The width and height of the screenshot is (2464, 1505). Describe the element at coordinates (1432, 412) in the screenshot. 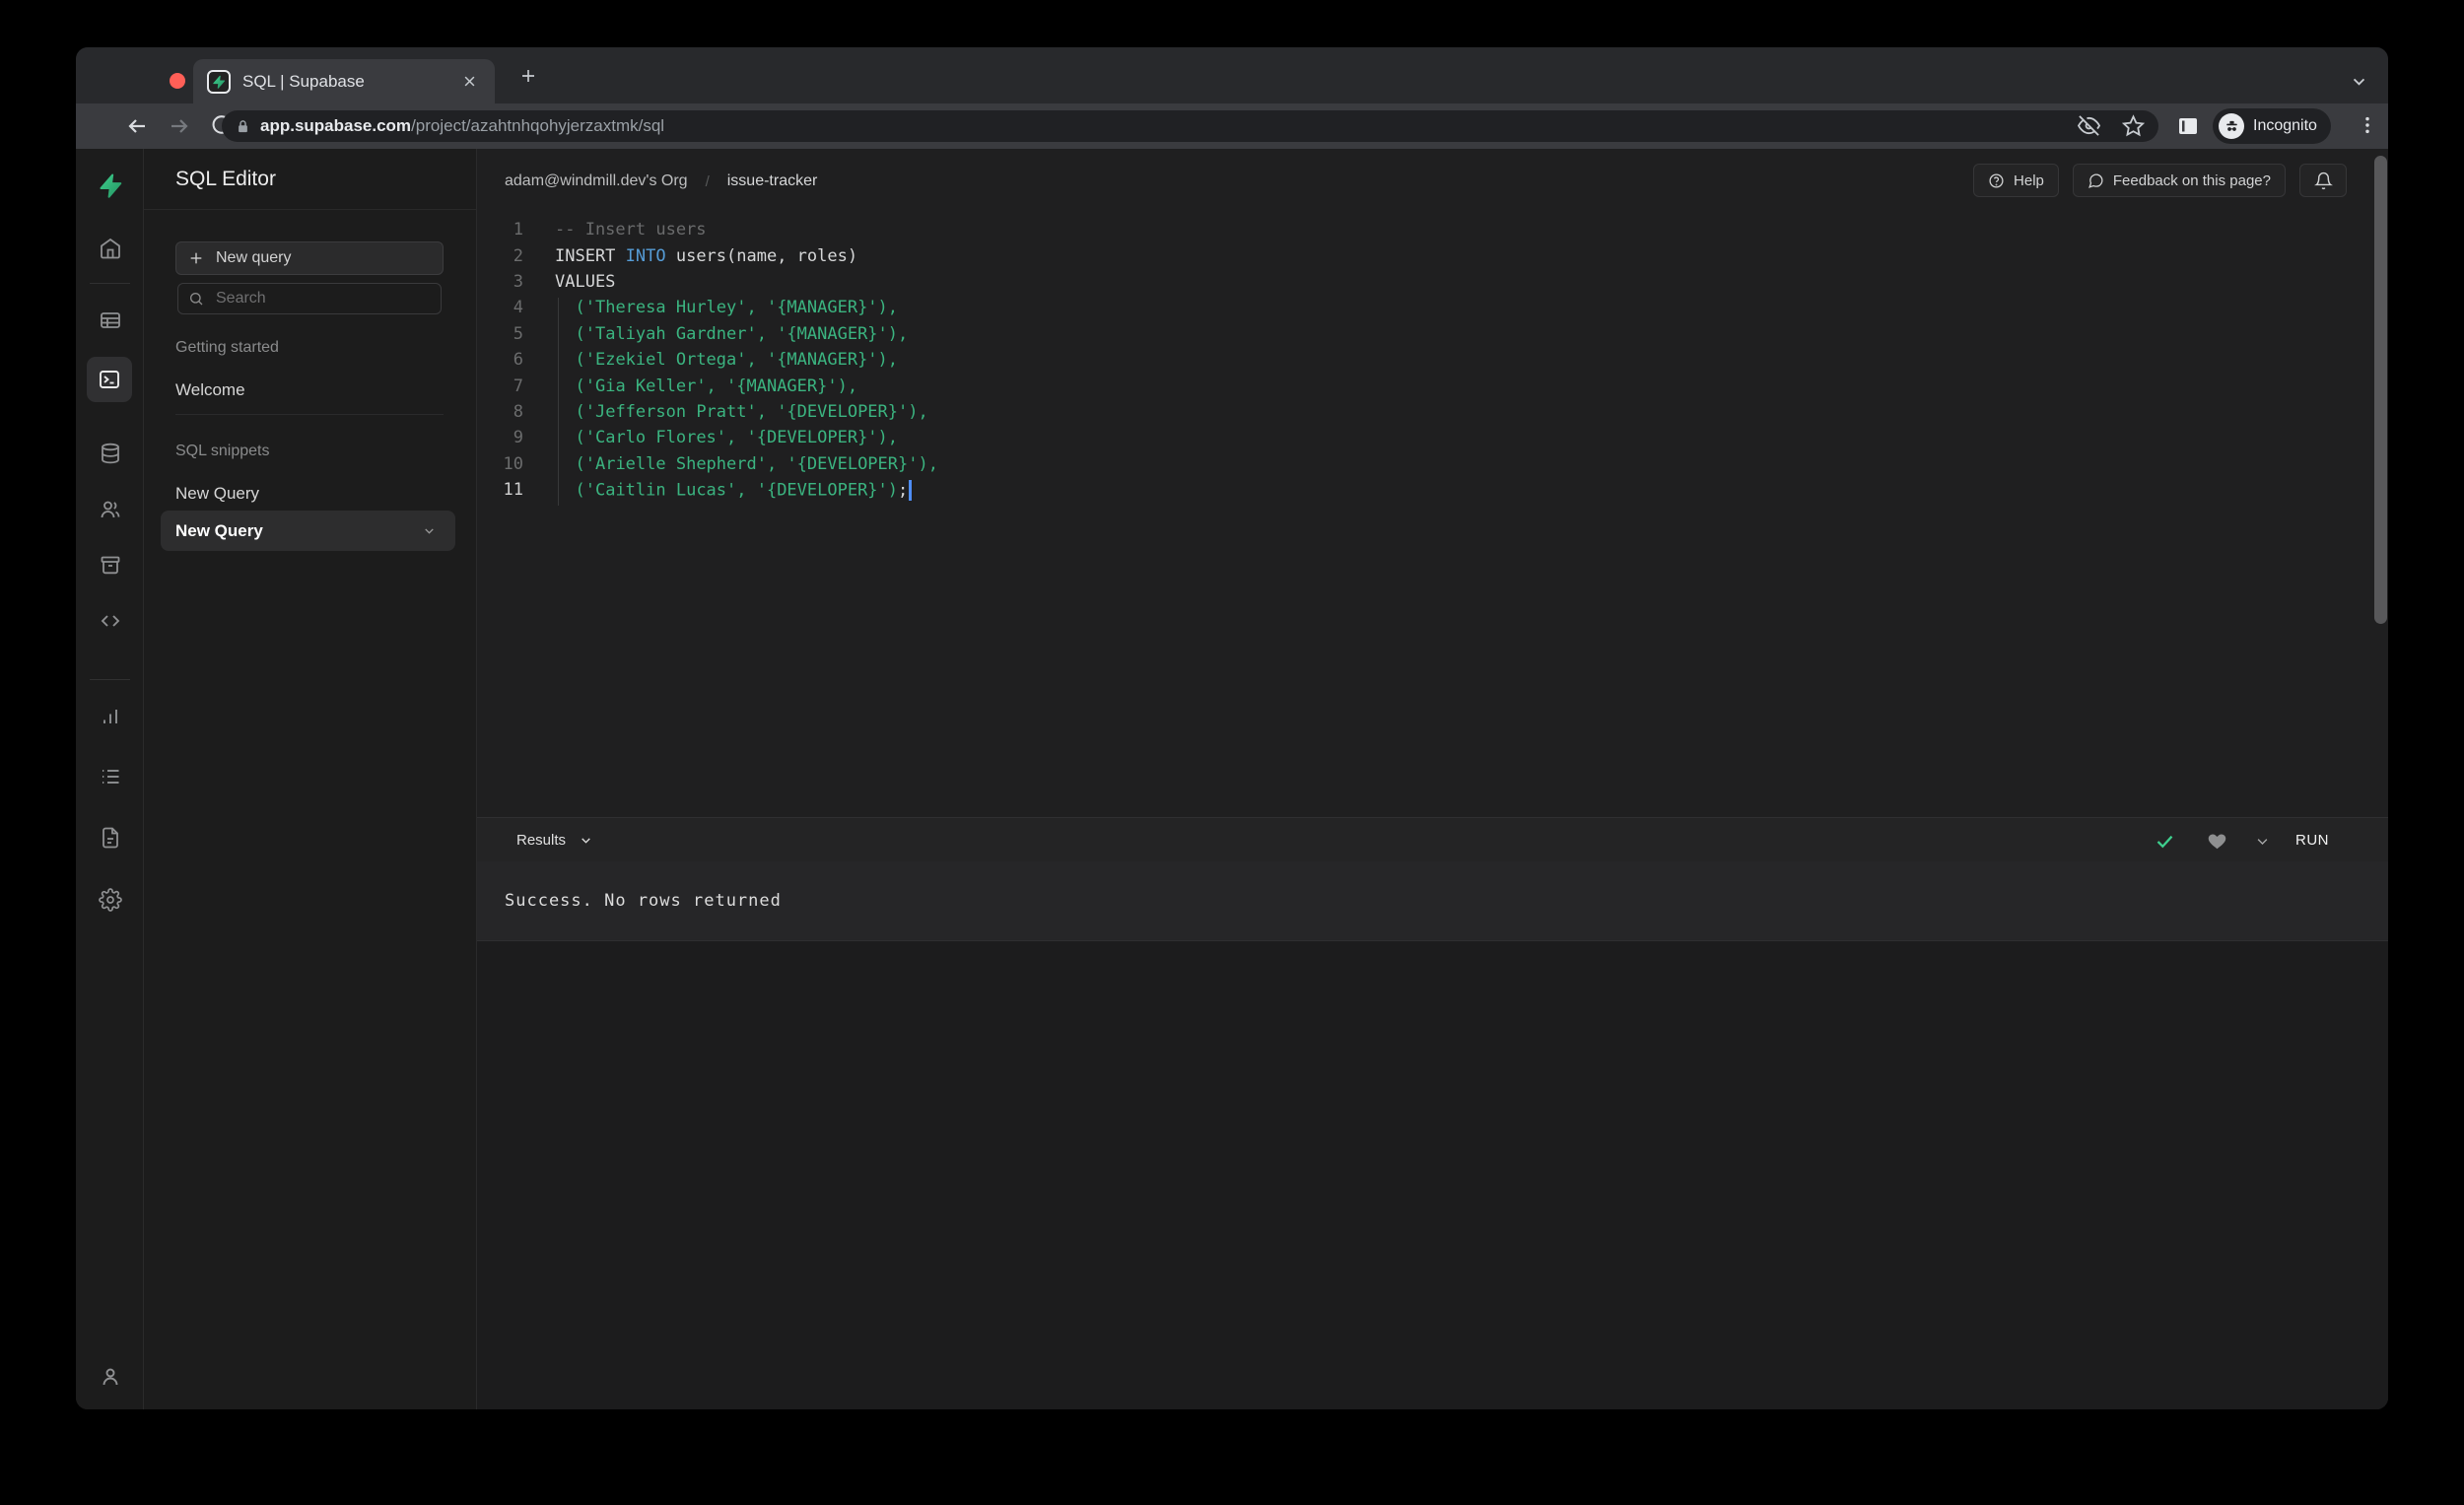

I see `code-line: 8 ('Jefferson Pratt', '{DEVELOPER}'),` at that location.